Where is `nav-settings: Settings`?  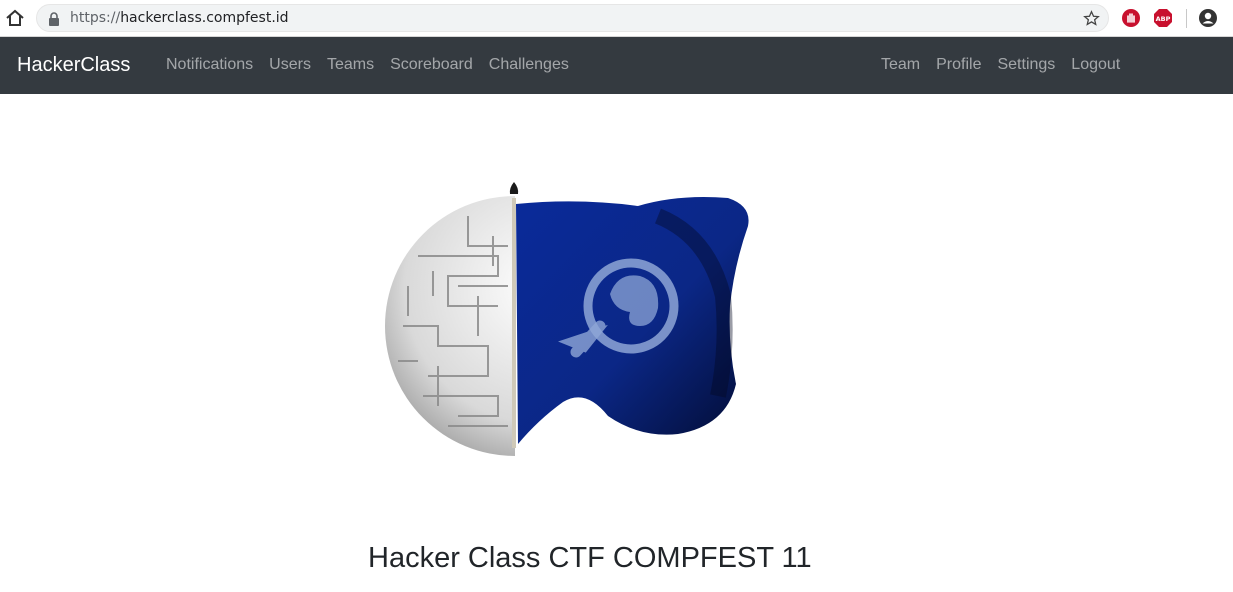 nav-settings: Settings is located at coordinates (1026, 65).